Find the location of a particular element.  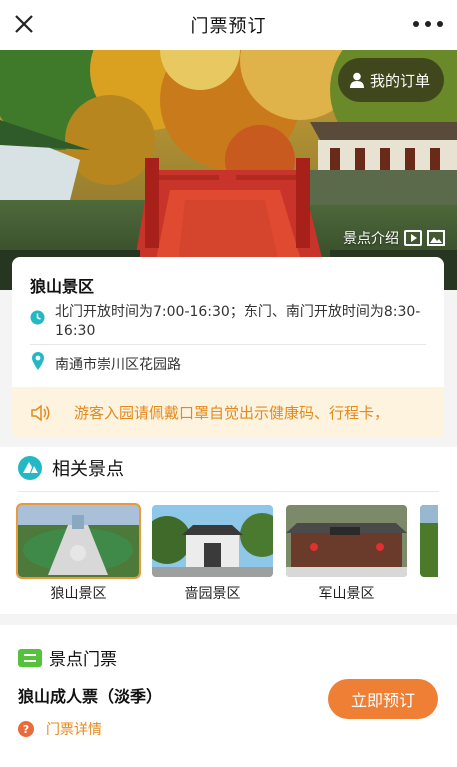

location-pin-icon is located at coordinates (38, 361).